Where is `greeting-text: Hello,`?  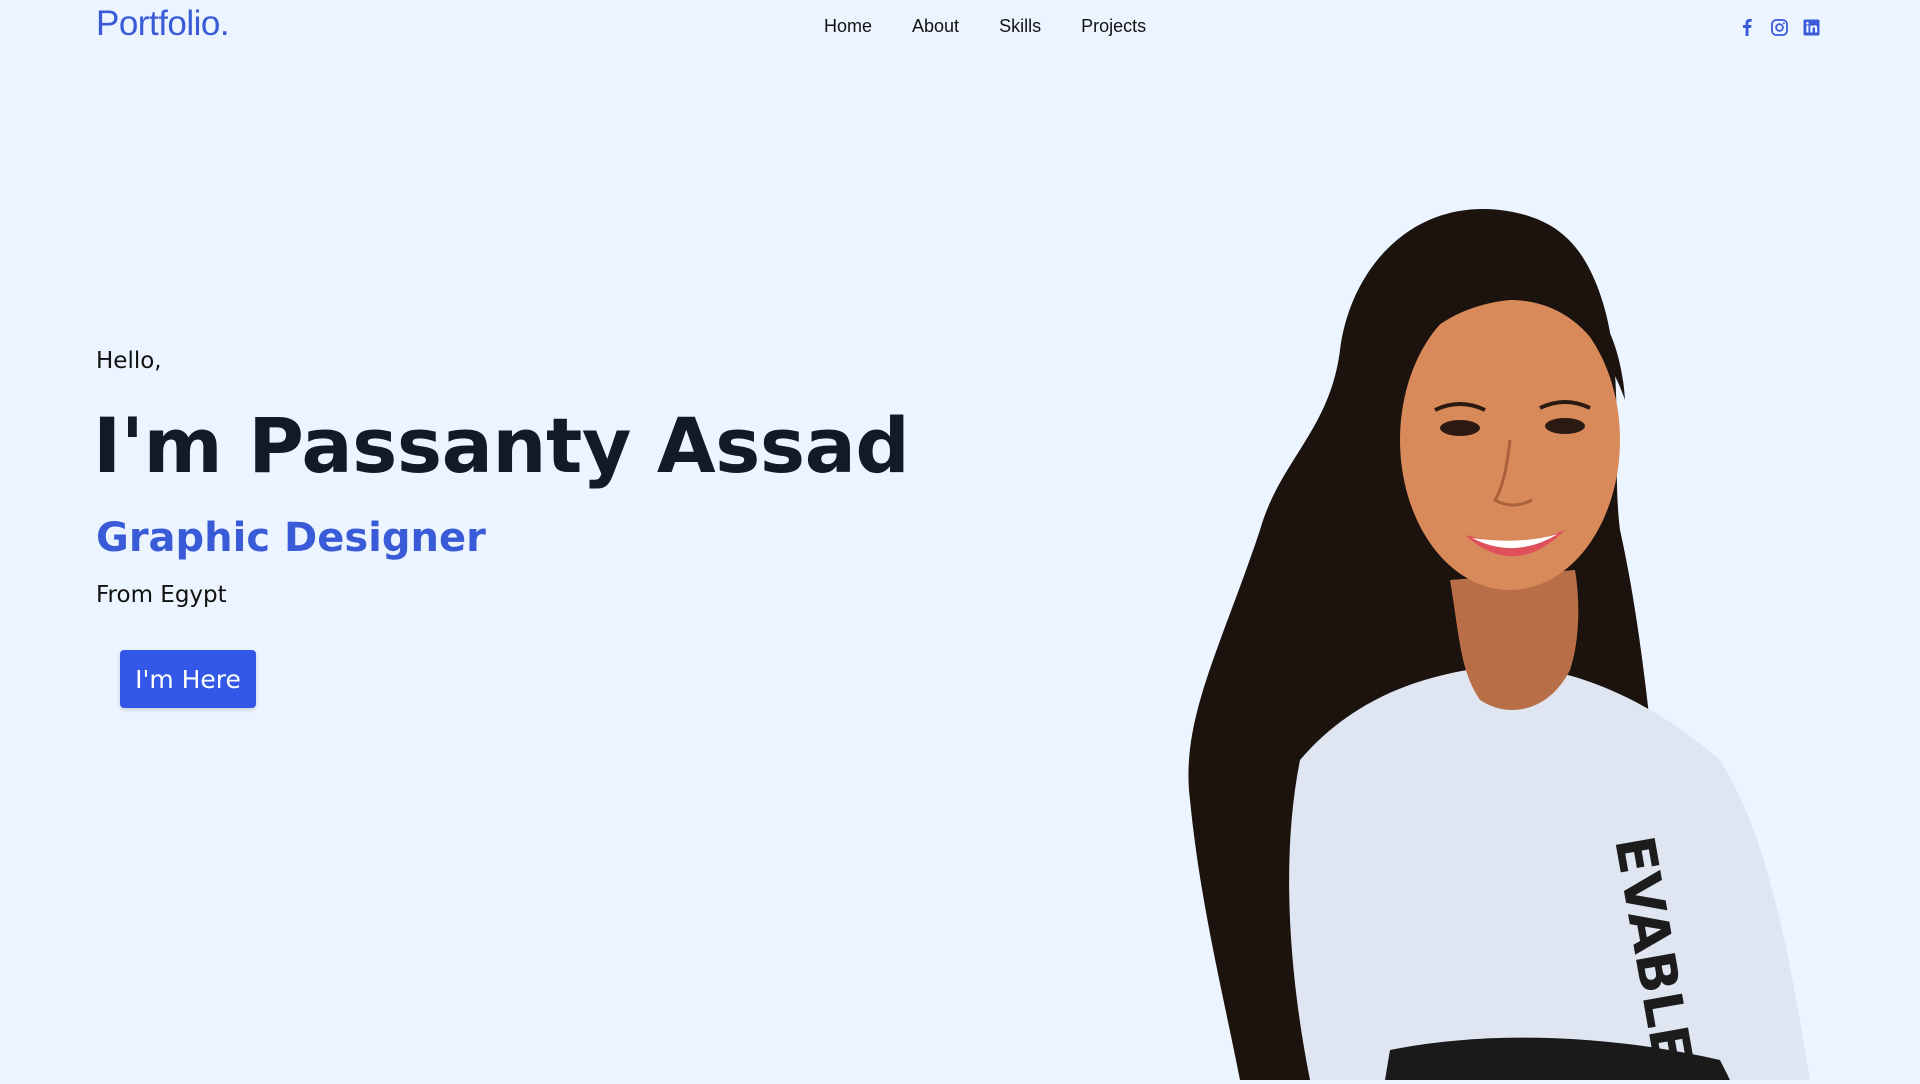
greeting-text: Hello, is located at coordinates (129, 361).